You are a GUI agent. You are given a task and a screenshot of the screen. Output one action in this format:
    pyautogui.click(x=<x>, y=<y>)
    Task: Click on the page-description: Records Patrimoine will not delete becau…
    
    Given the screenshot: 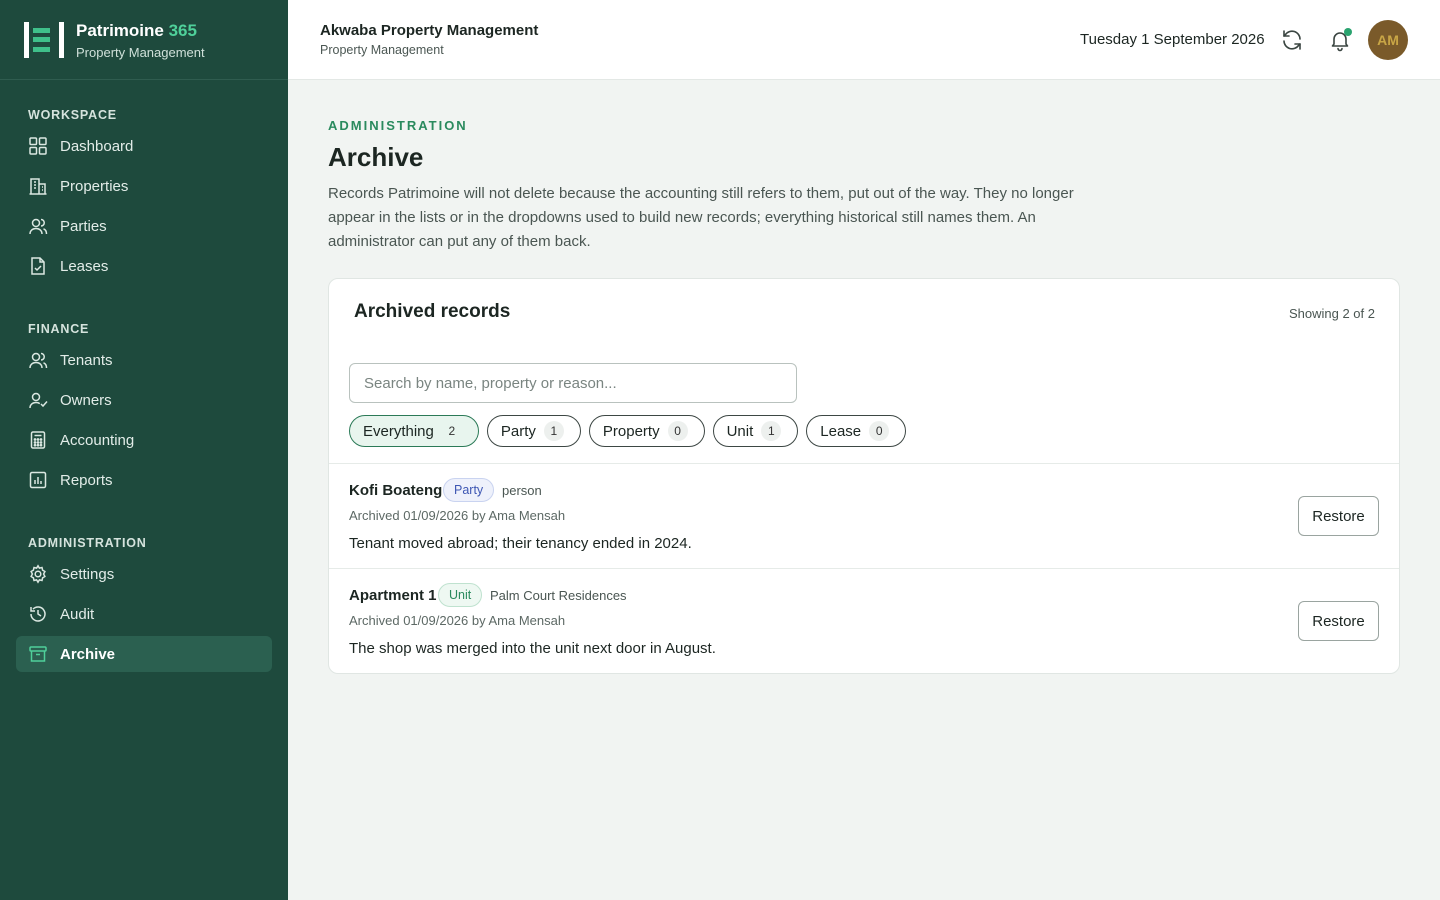 What is the action you would take?
    pyautogui.click(x=701, y=217)
    